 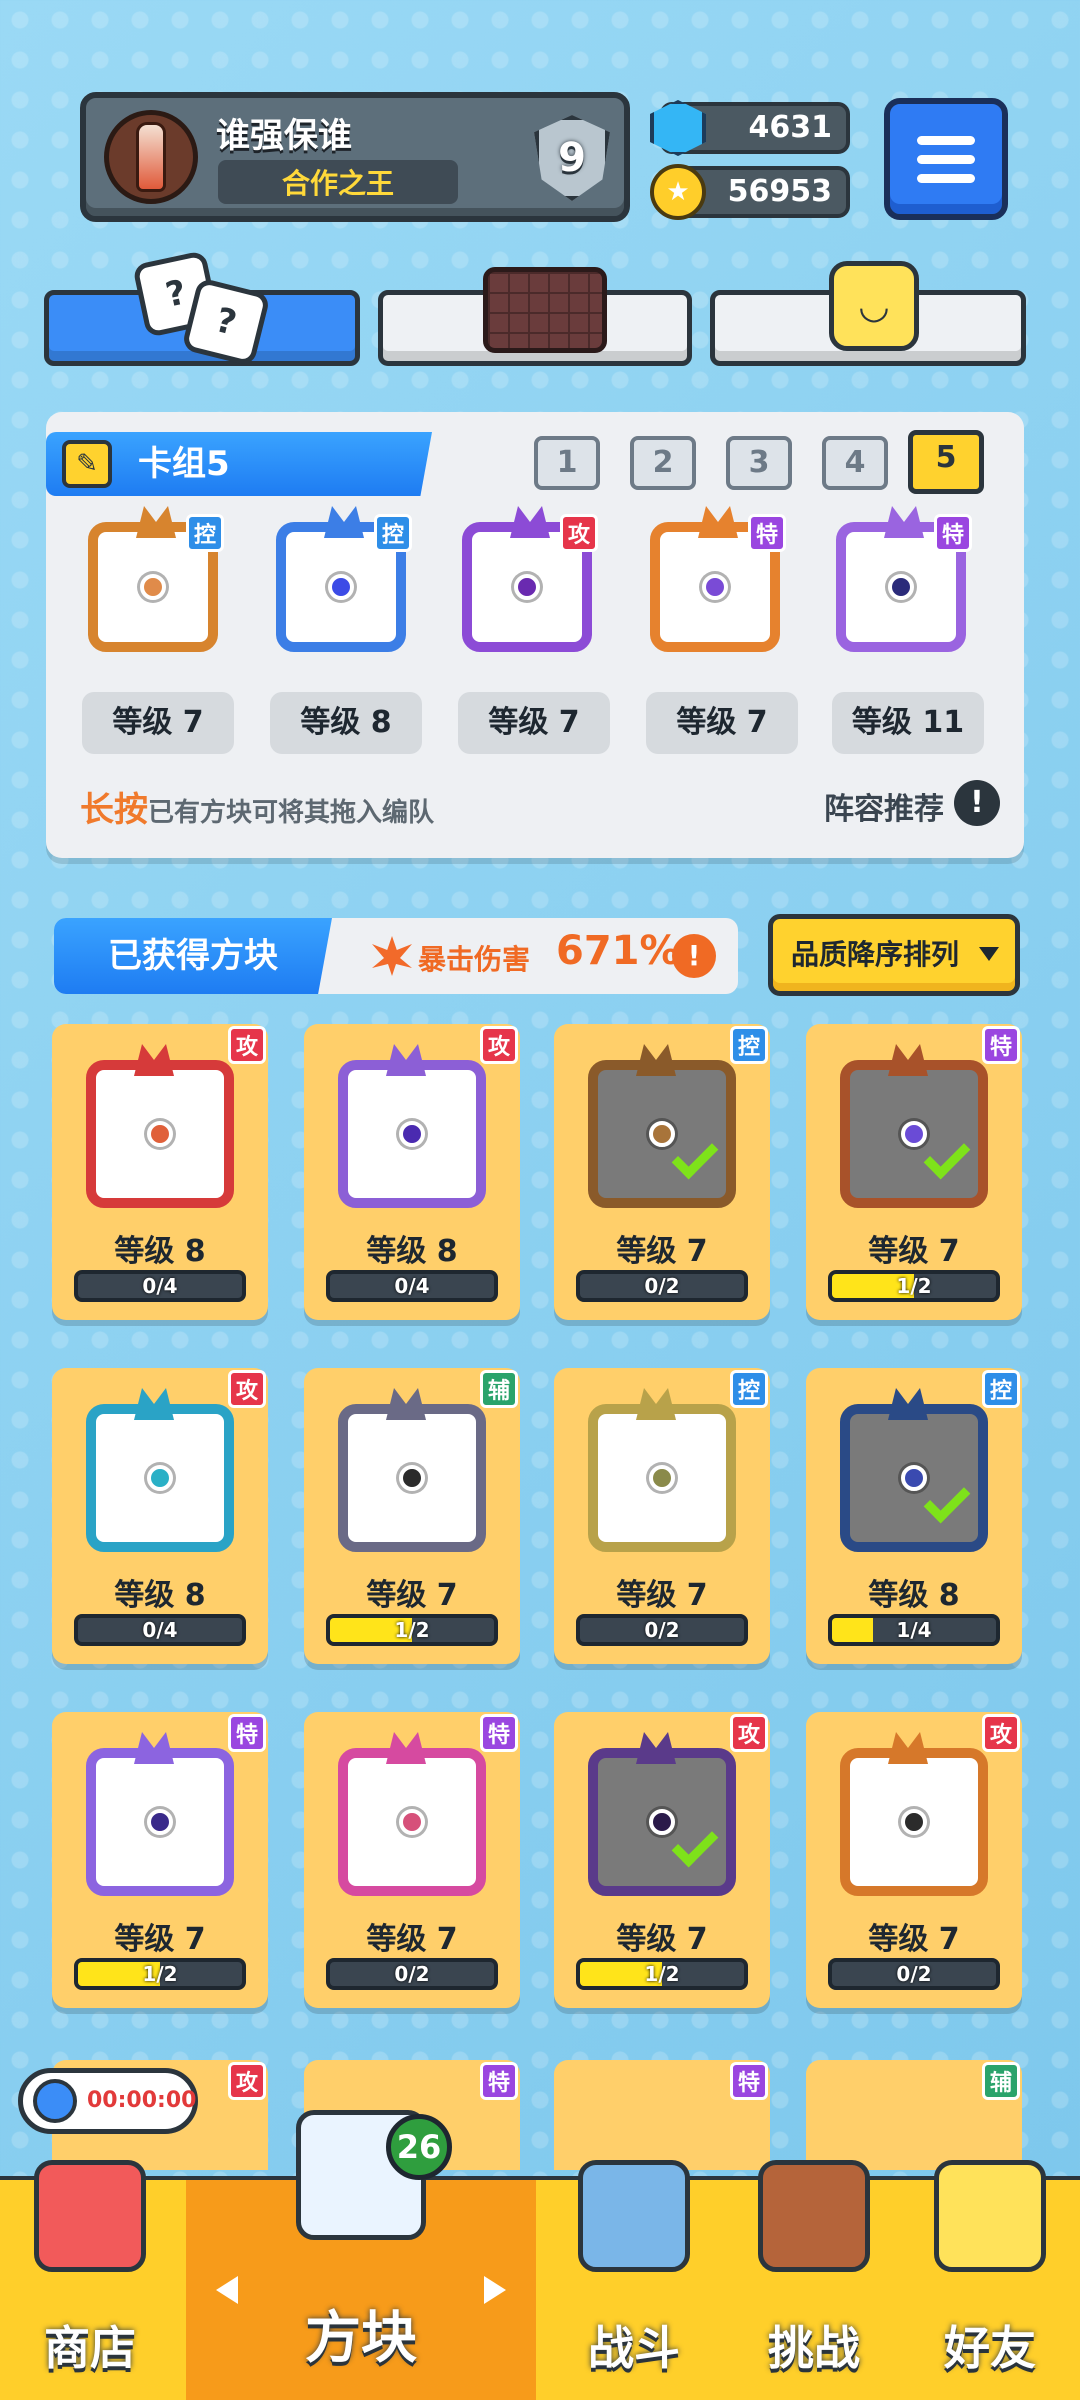 I want to click on block-level: 等级 8, so click(x=160, y=1595).